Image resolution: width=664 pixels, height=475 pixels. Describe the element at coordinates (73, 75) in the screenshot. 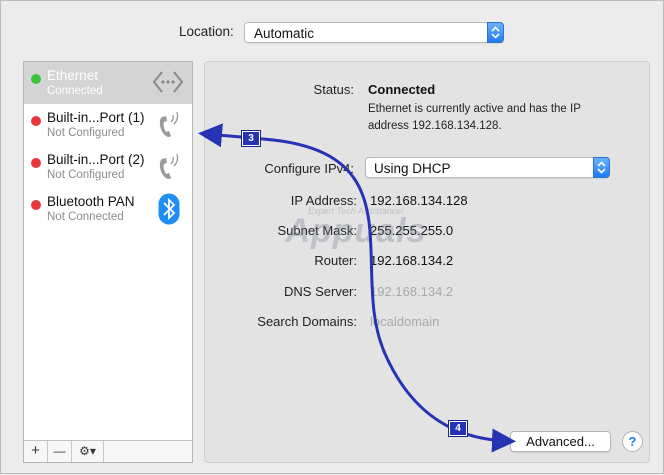

I see `service-name: Ethernet` at that location.